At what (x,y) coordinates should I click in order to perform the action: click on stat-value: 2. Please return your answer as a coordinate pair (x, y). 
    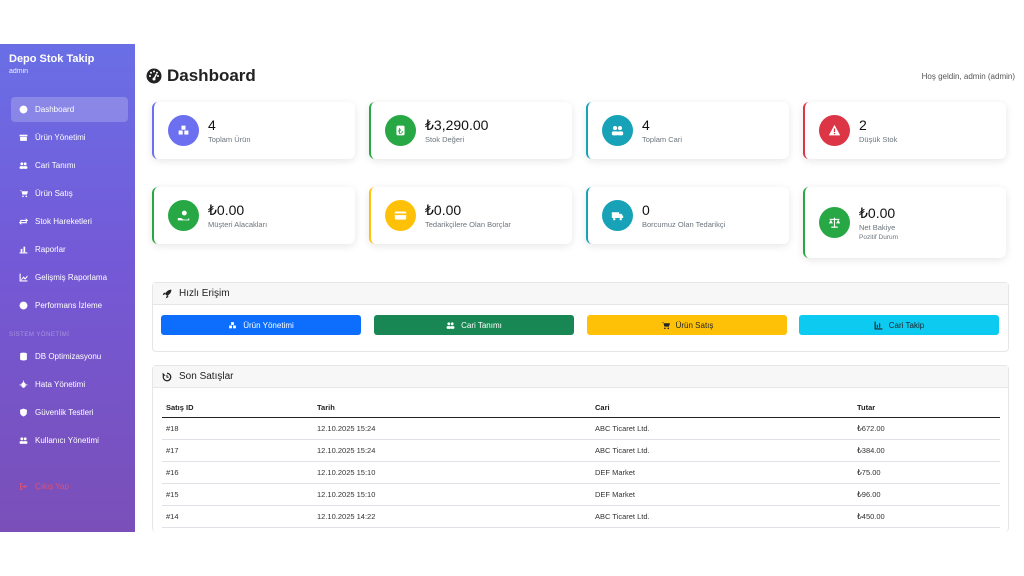
    Looking at the image, I should click on (863, 125).